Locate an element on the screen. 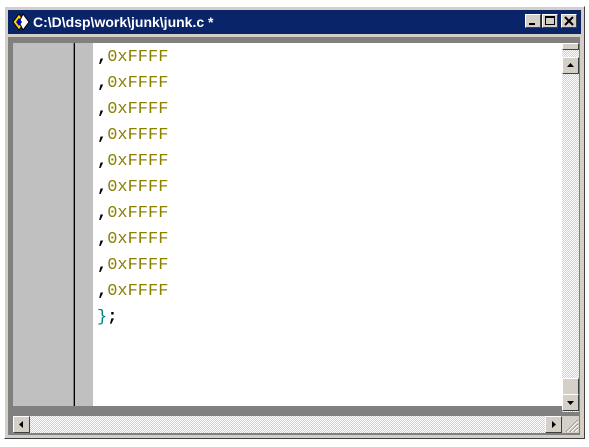  scroll-left-button is located at coordinates (21, 424).